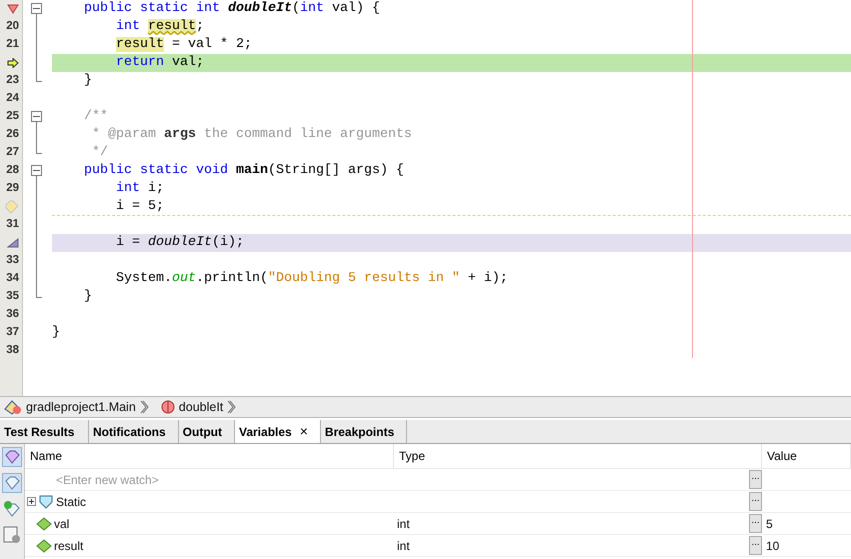 The height and width of the screenshot is (559, 851). I want to click on code-line: public static int doubleIt(int val) {, so click(231, 8).